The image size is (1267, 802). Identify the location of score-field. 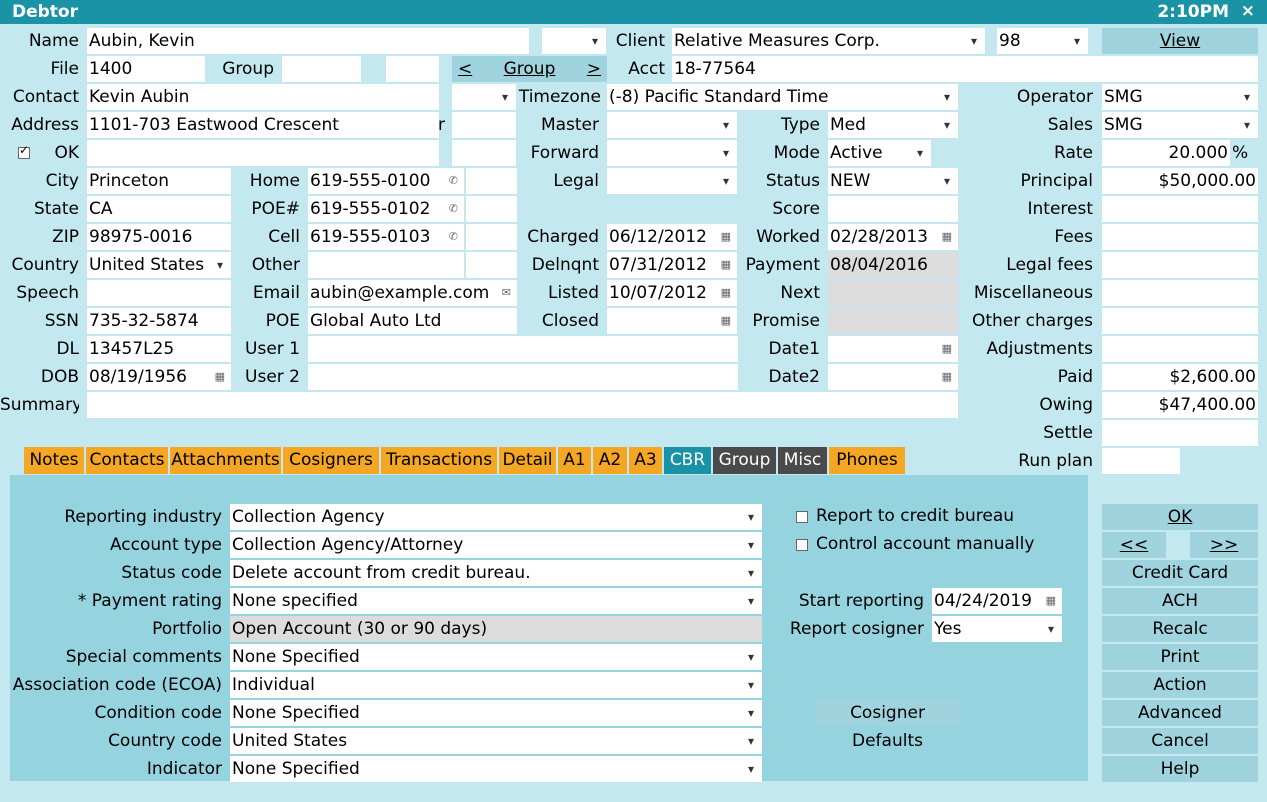
(893, 209).